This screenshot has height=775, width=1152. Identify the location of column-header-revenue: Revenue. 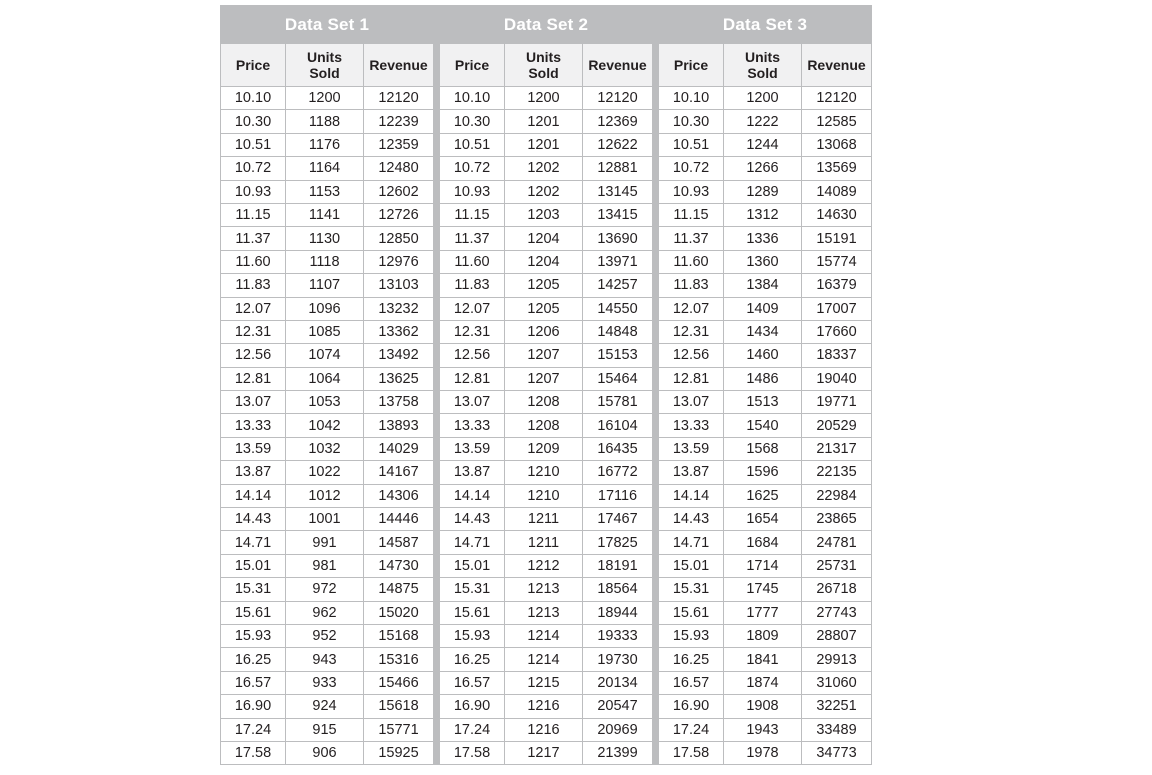
(617, 65).